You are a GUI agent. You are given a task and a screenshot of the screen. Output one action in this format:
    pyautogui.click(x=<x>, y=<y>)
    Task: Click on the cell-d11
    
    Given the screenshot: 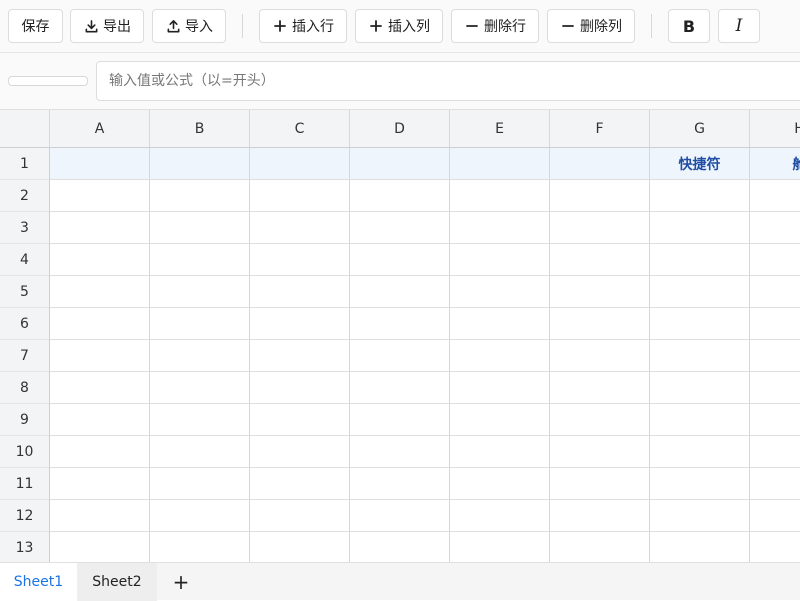 What is the action you would take?
    pyautogui.click(x=400, y=484)
    